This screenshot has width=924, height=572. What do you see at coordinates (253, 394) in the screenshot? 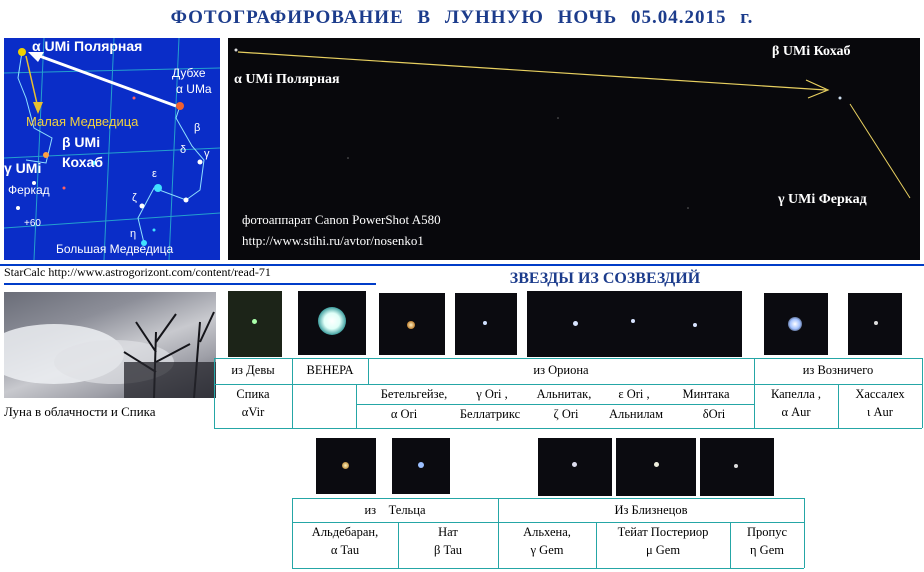
I see `label-spica: Спика` at bounding box center [253, 394].